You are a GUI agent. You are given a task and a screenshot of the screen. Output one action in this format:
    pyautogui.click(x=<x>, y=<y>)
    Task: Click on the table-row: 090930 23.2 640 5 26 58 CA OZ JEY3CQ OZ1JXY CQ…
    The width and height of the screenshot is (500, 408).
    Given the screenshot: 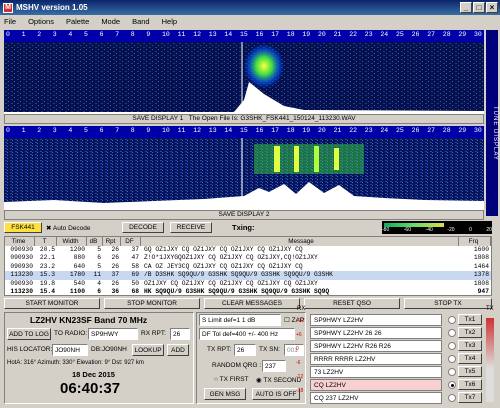 What is the action you would take?
    pyautogui.click(x=248, y=267)
    